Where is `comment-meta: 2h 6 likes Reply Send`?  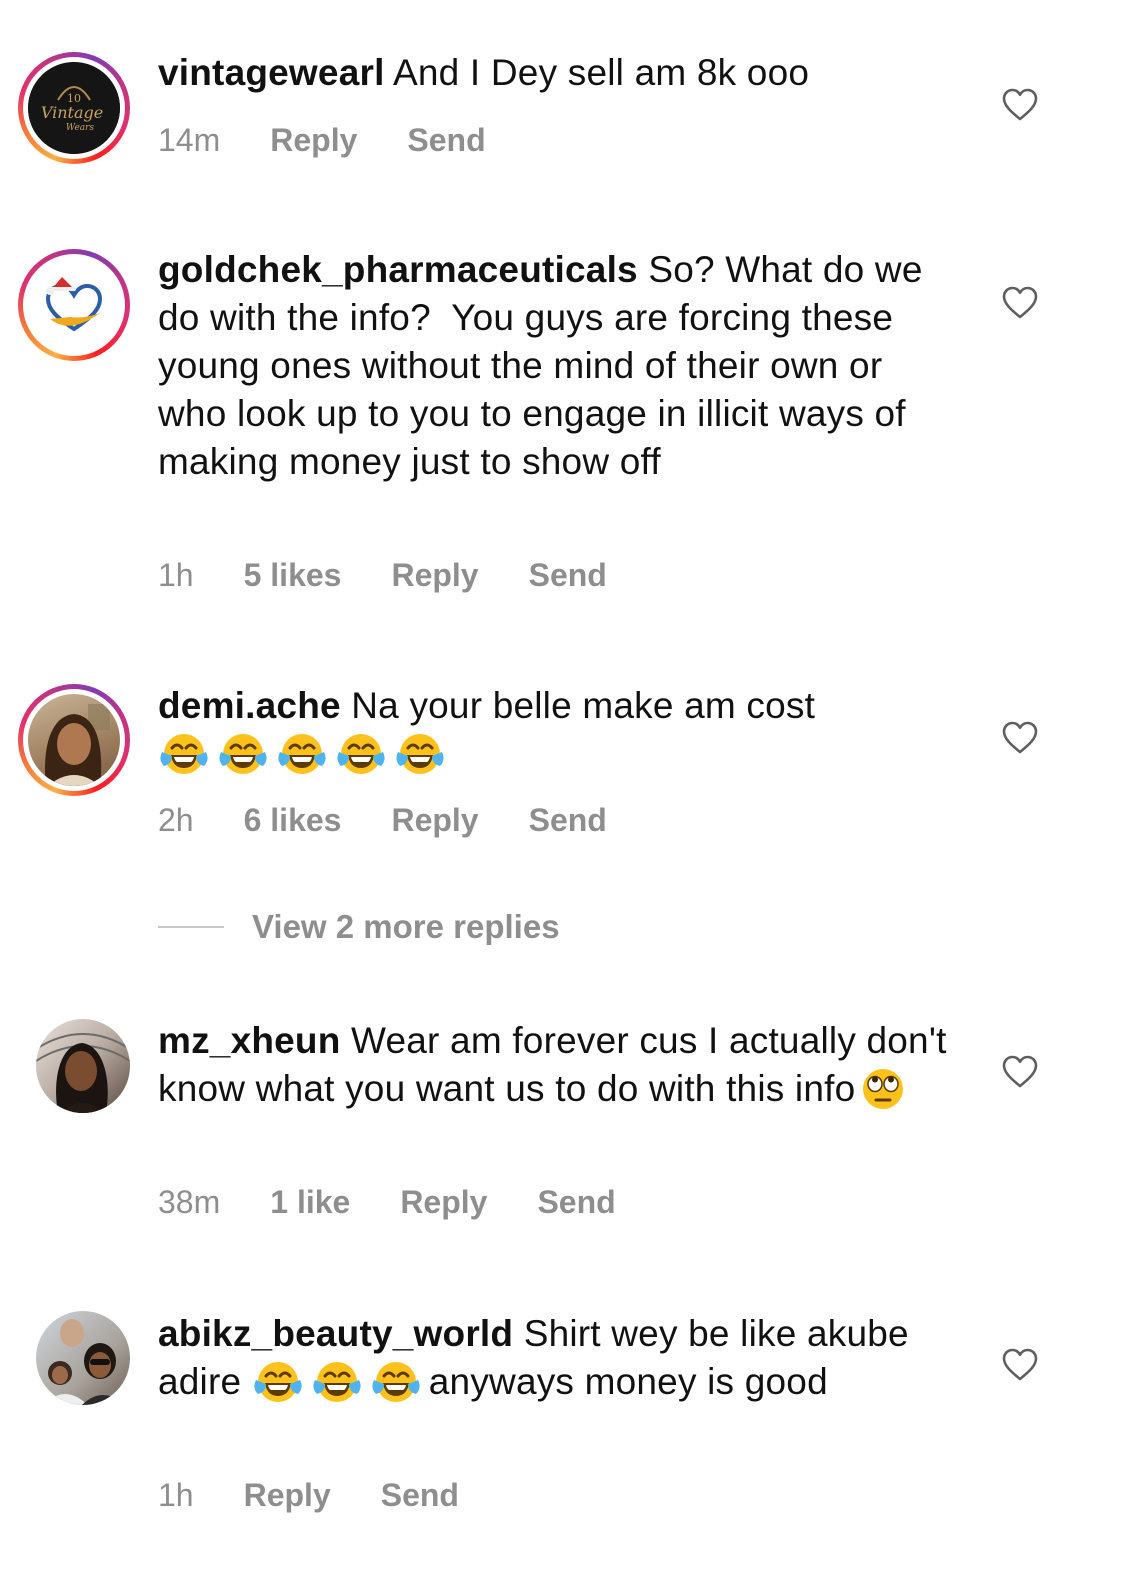 comment-meta: 2h 6 likes Reply Send is located at coordinates (382, 820).